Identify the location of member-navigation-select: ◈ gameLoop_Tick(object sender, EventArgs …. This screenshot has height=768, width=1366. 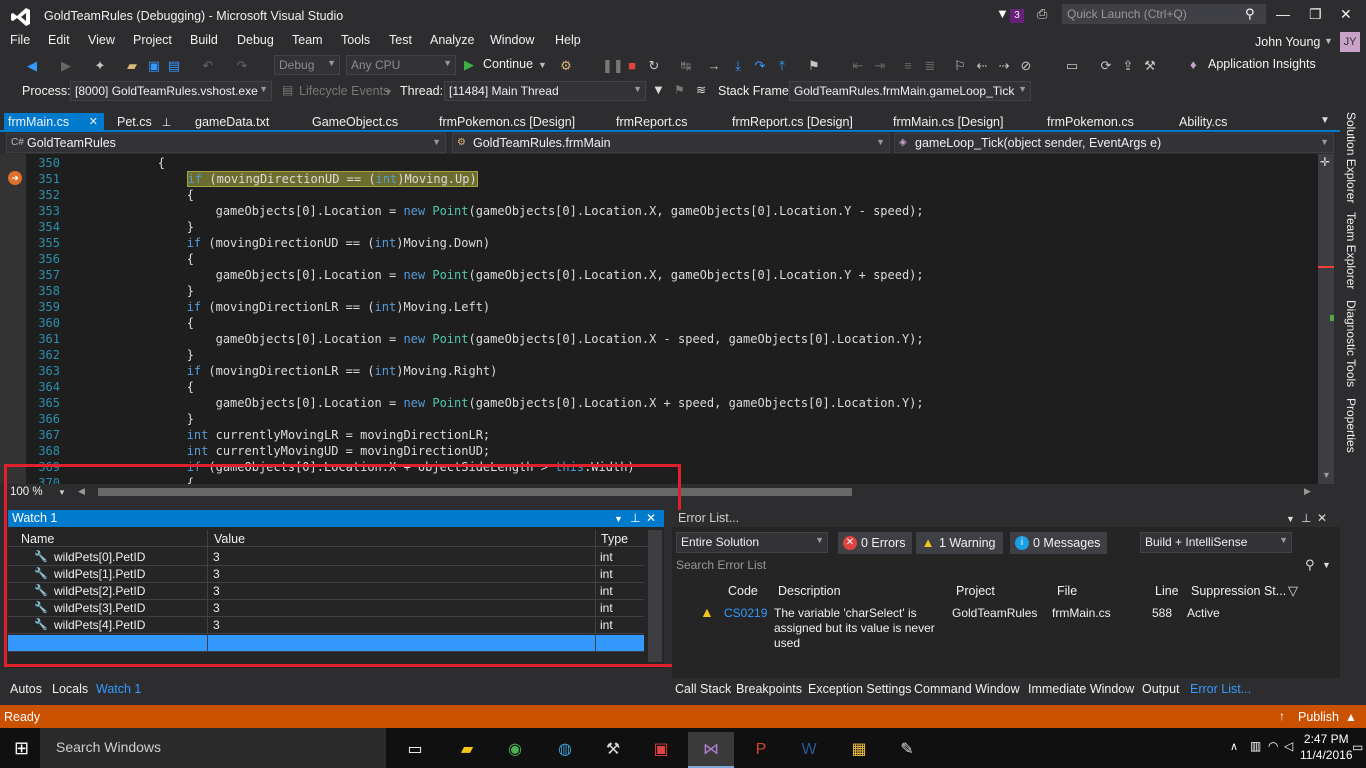
(1114, 143).